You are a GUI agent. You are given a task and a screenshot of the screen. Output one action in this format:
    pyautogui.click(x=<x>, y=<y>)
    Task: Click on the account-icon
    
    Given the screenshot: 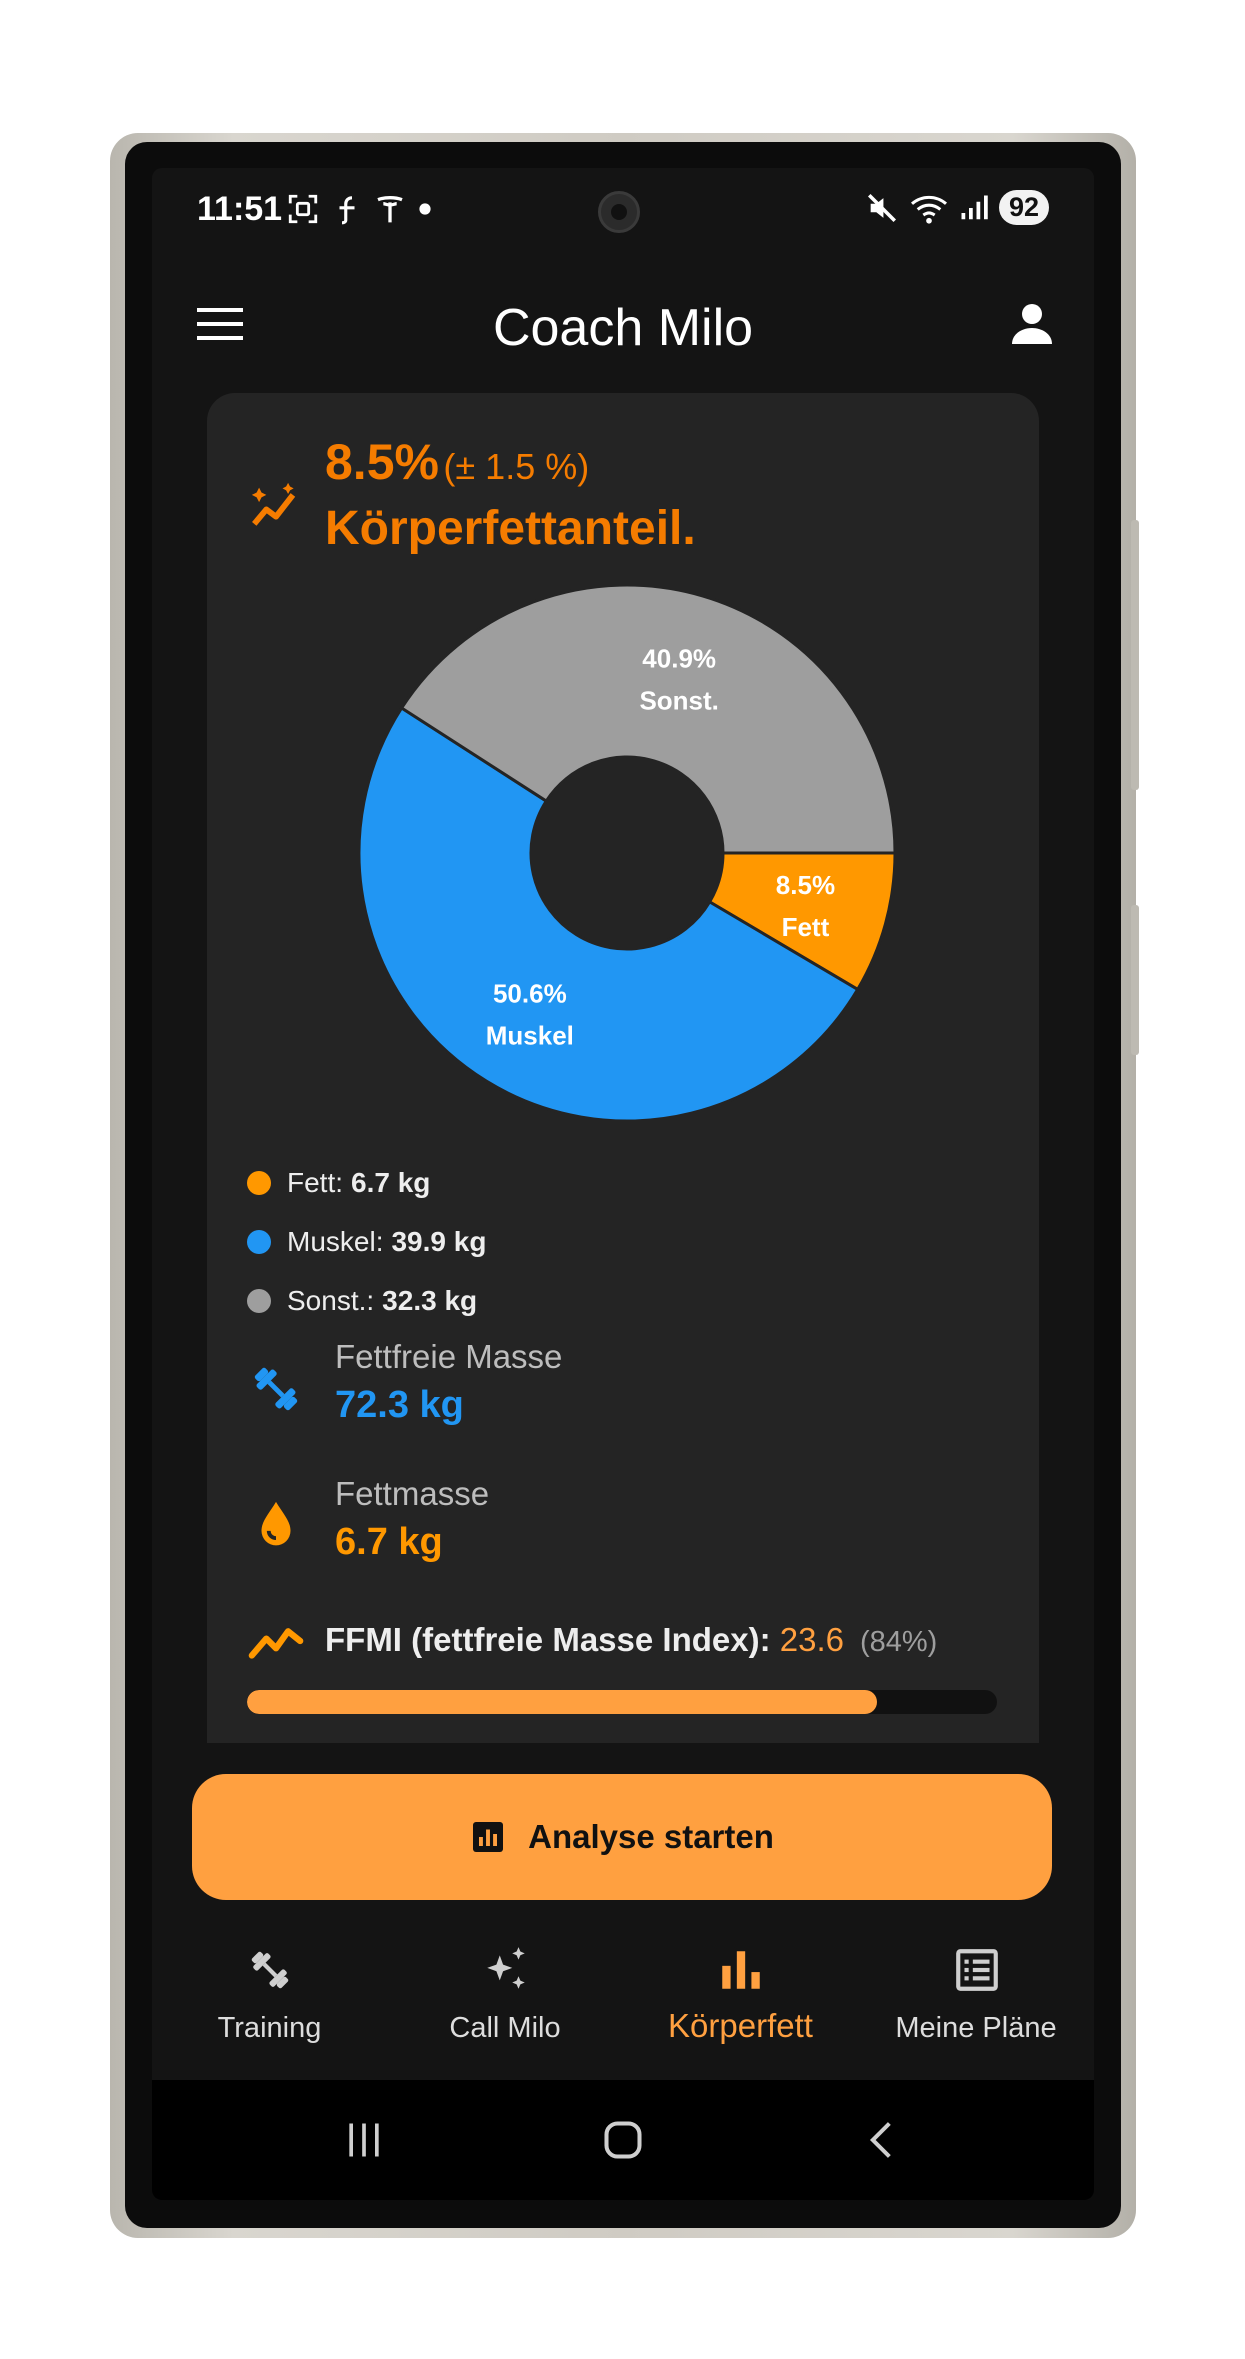 What is the action you would take?
    pyautogui.click(x=1032, y=324)
    